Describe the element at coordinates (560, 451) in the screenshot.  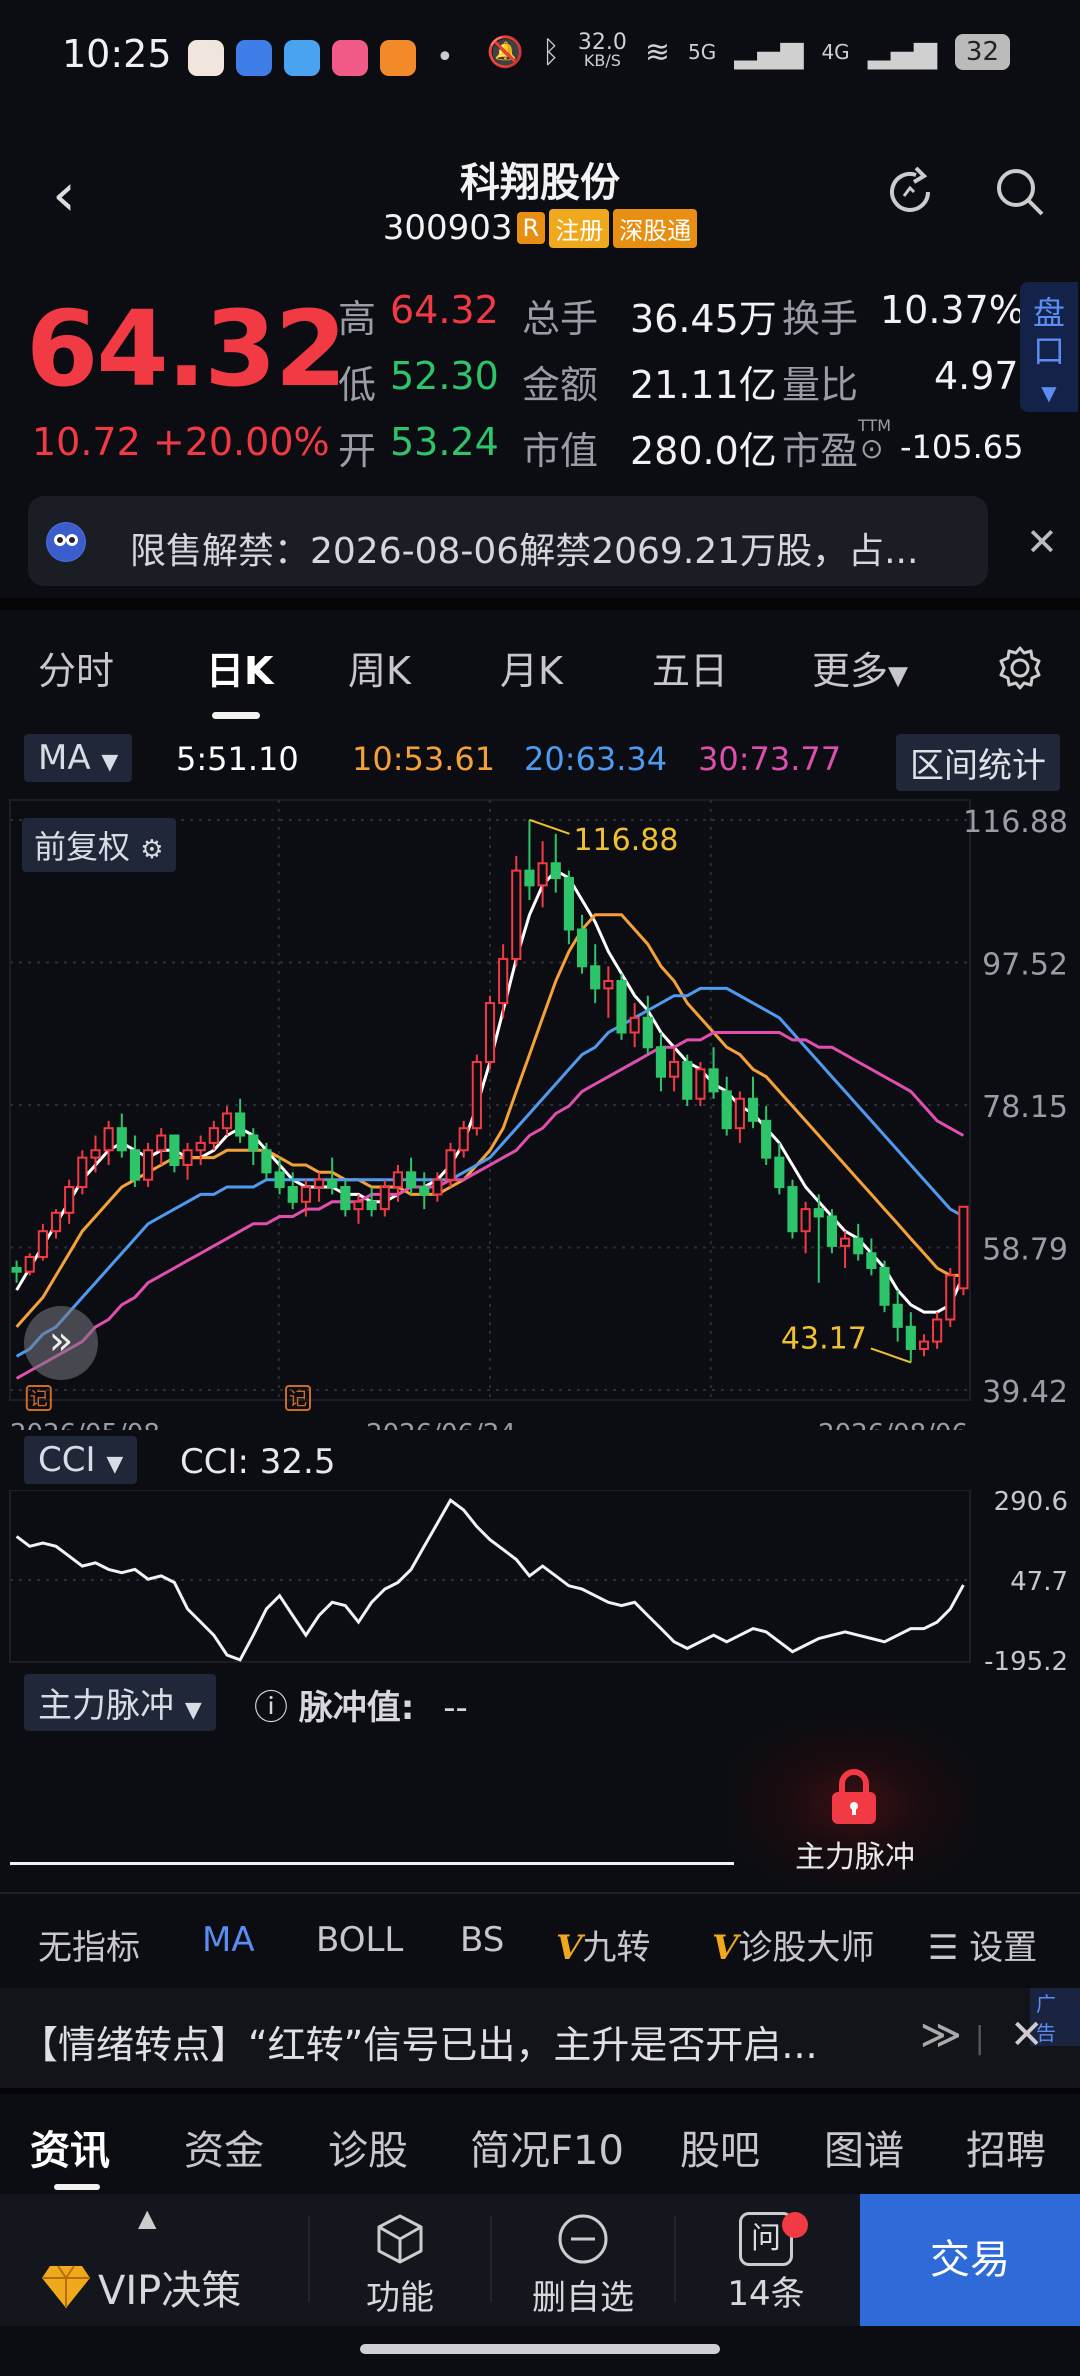
I see `mcap-label: 市值` at that location.